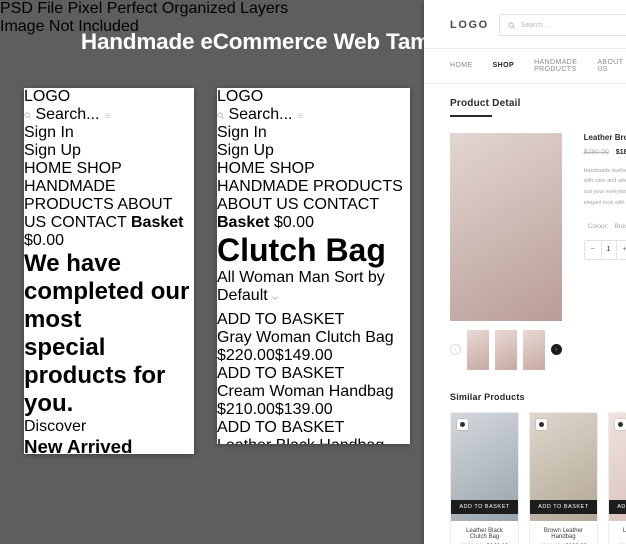 Image resolution: width=626 pixels, height=544 pixels. I want to click on product-name: Brown Leather Handbag, so click(563, 533).